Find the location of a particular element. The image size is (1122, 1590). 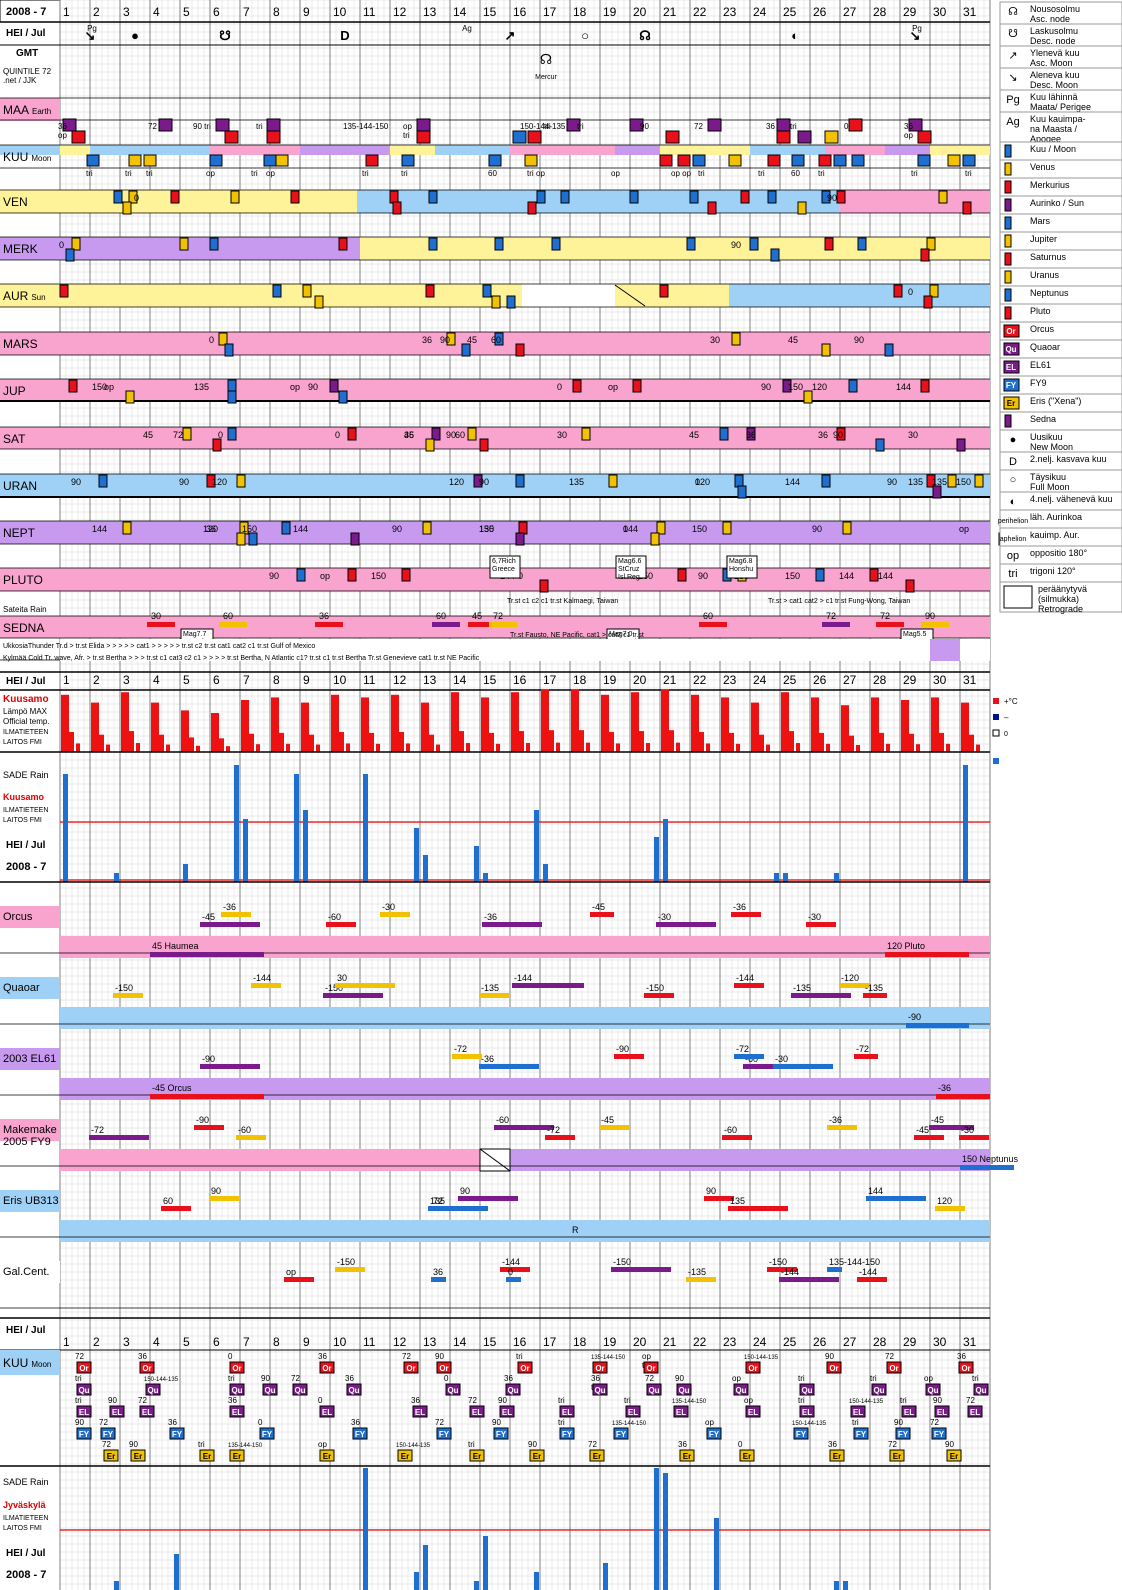

day-label-bottom: 9 is located at coordinates (306, 1342).